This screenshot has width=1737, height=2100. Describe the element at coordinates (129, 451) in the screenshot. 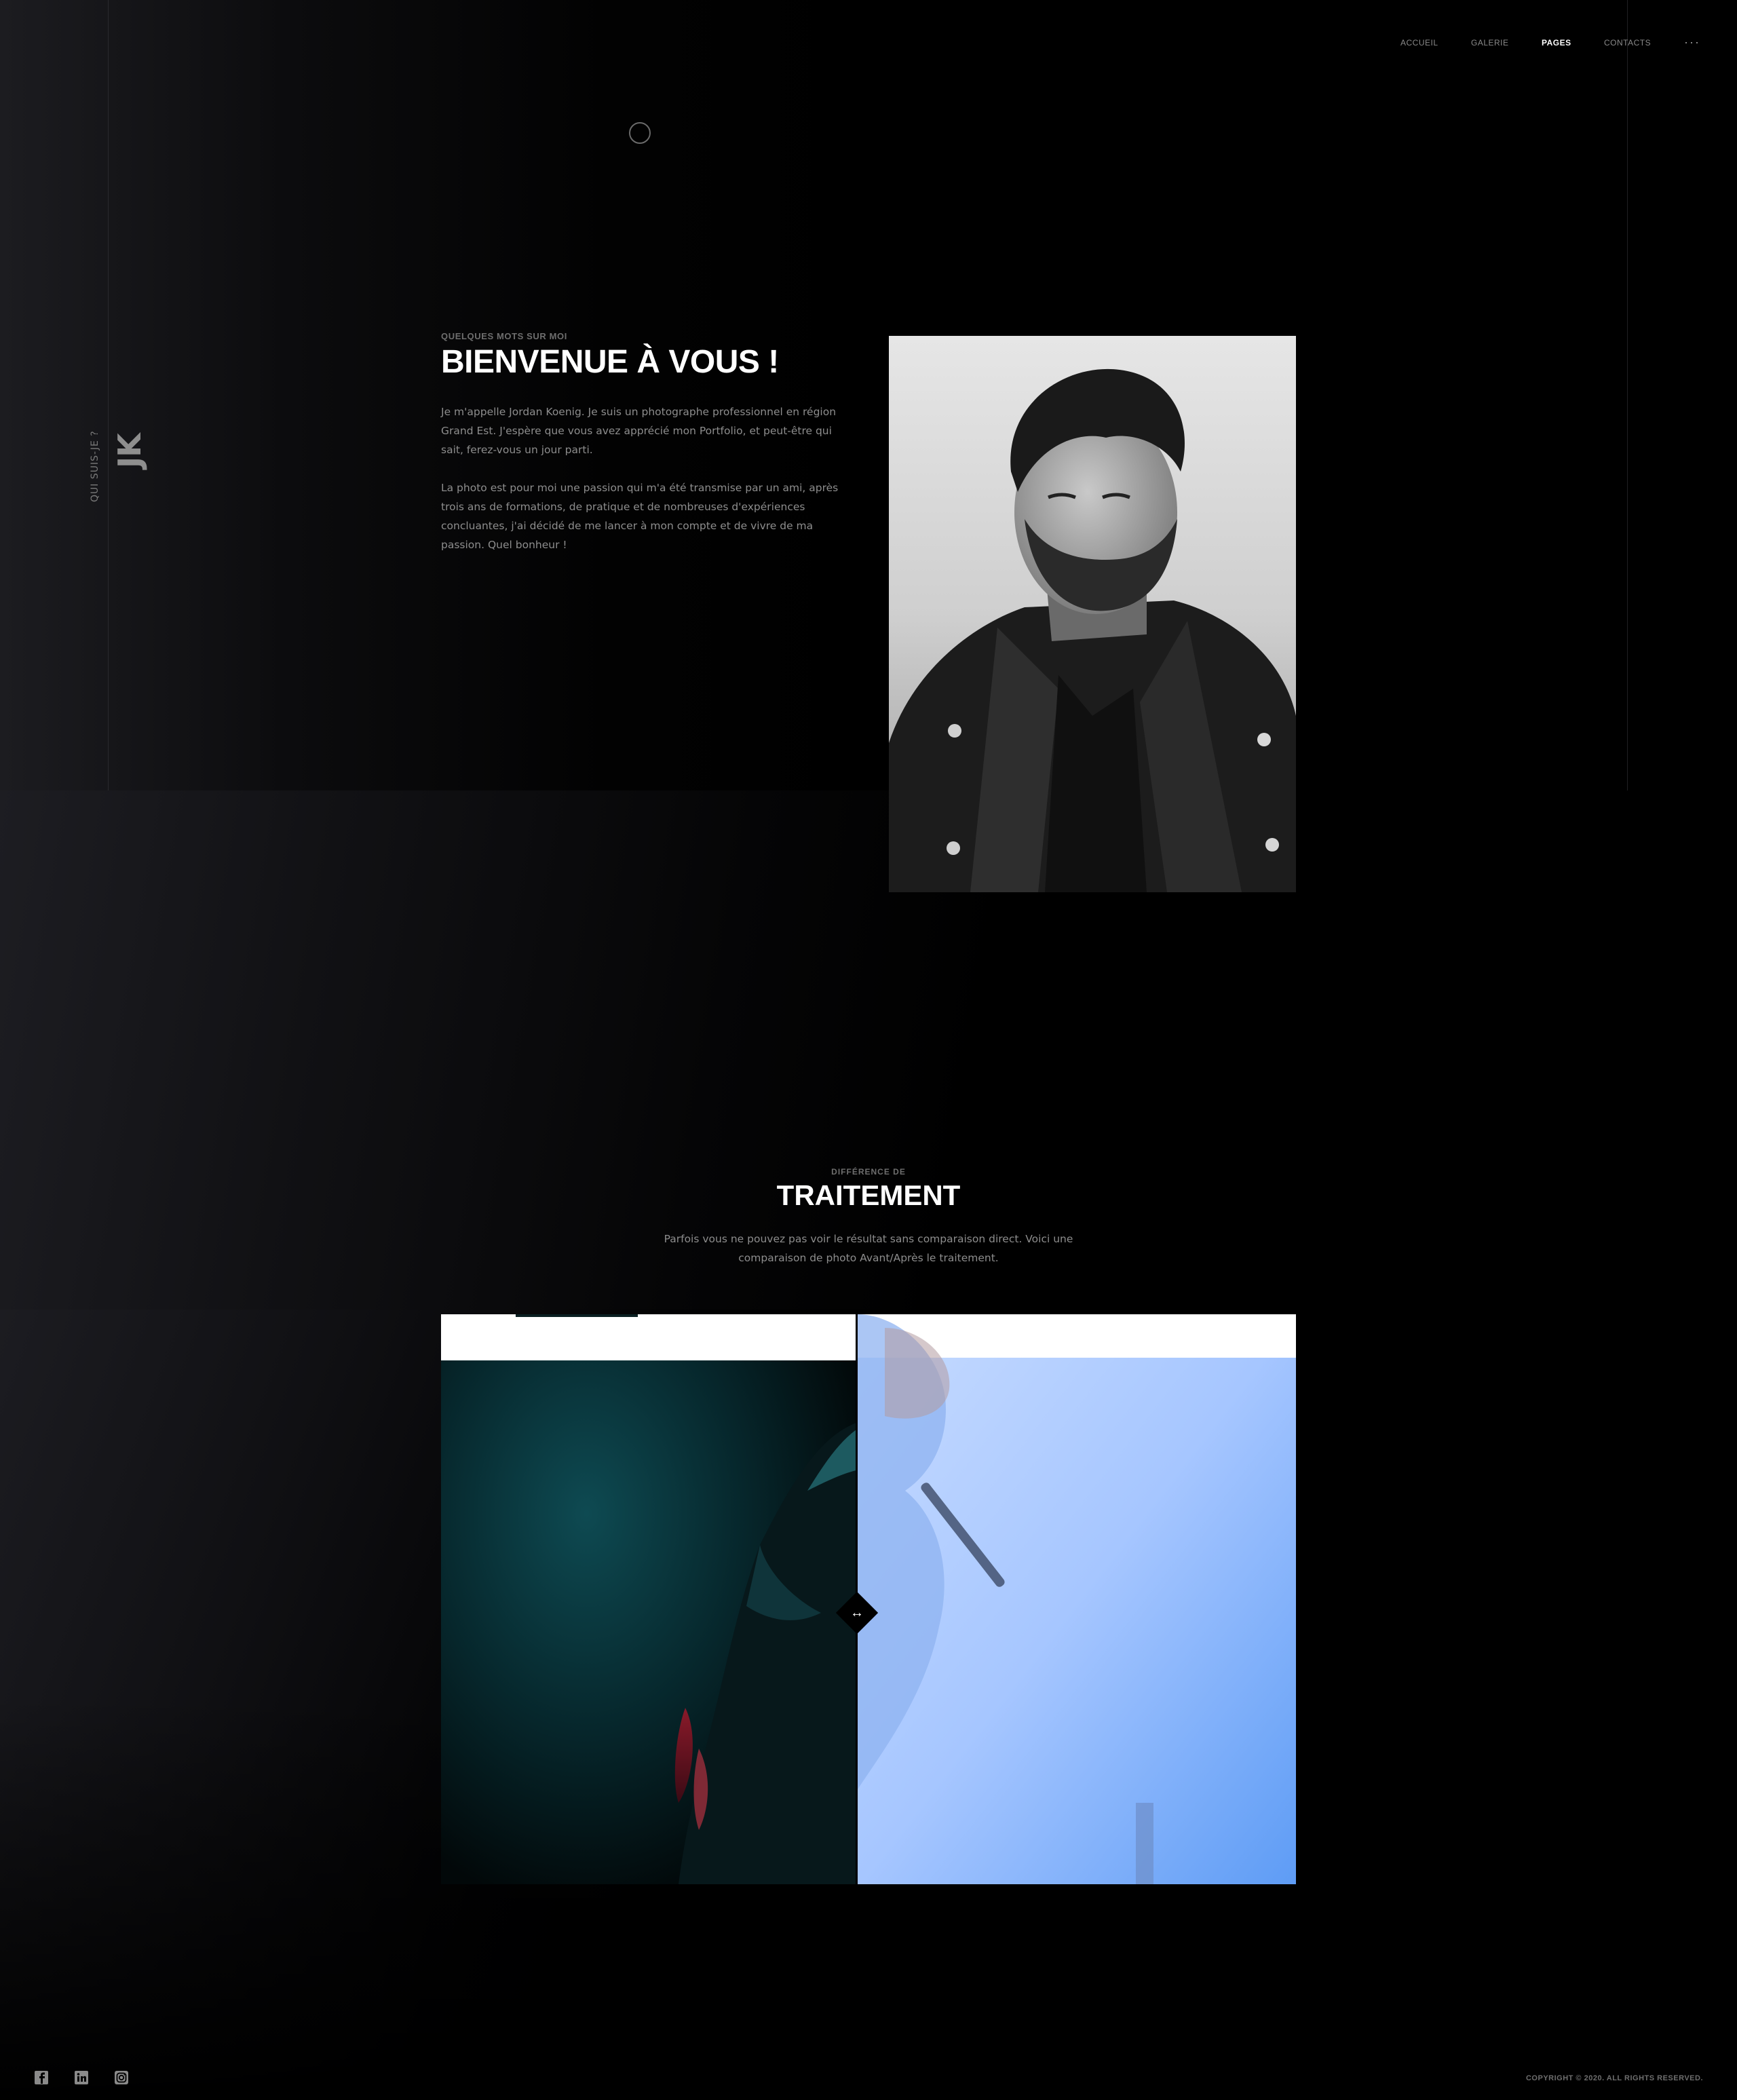

I see `side-logo: JK` at that location.